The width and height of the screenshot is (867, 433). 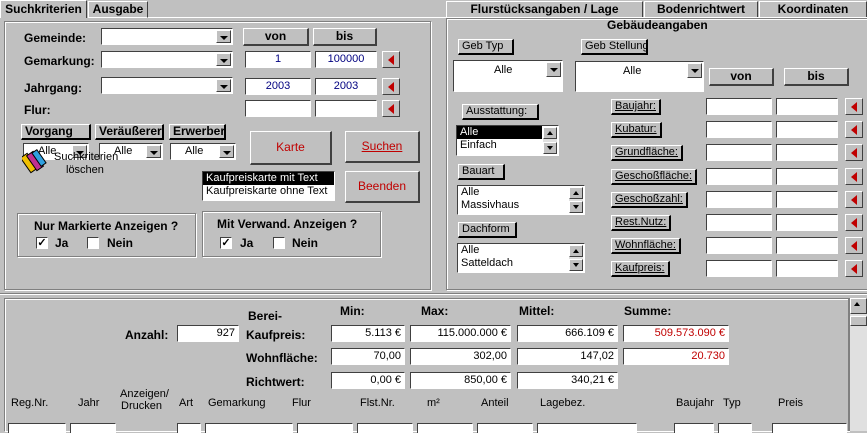 I want to click on list-item: Satteldach, so click(x=521, y=263).